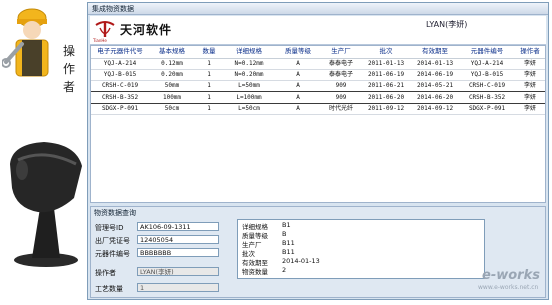  Describe the element at coordinates (109, 228) in the screenshot. I see `management-id-label: 管理号ID` at that location.